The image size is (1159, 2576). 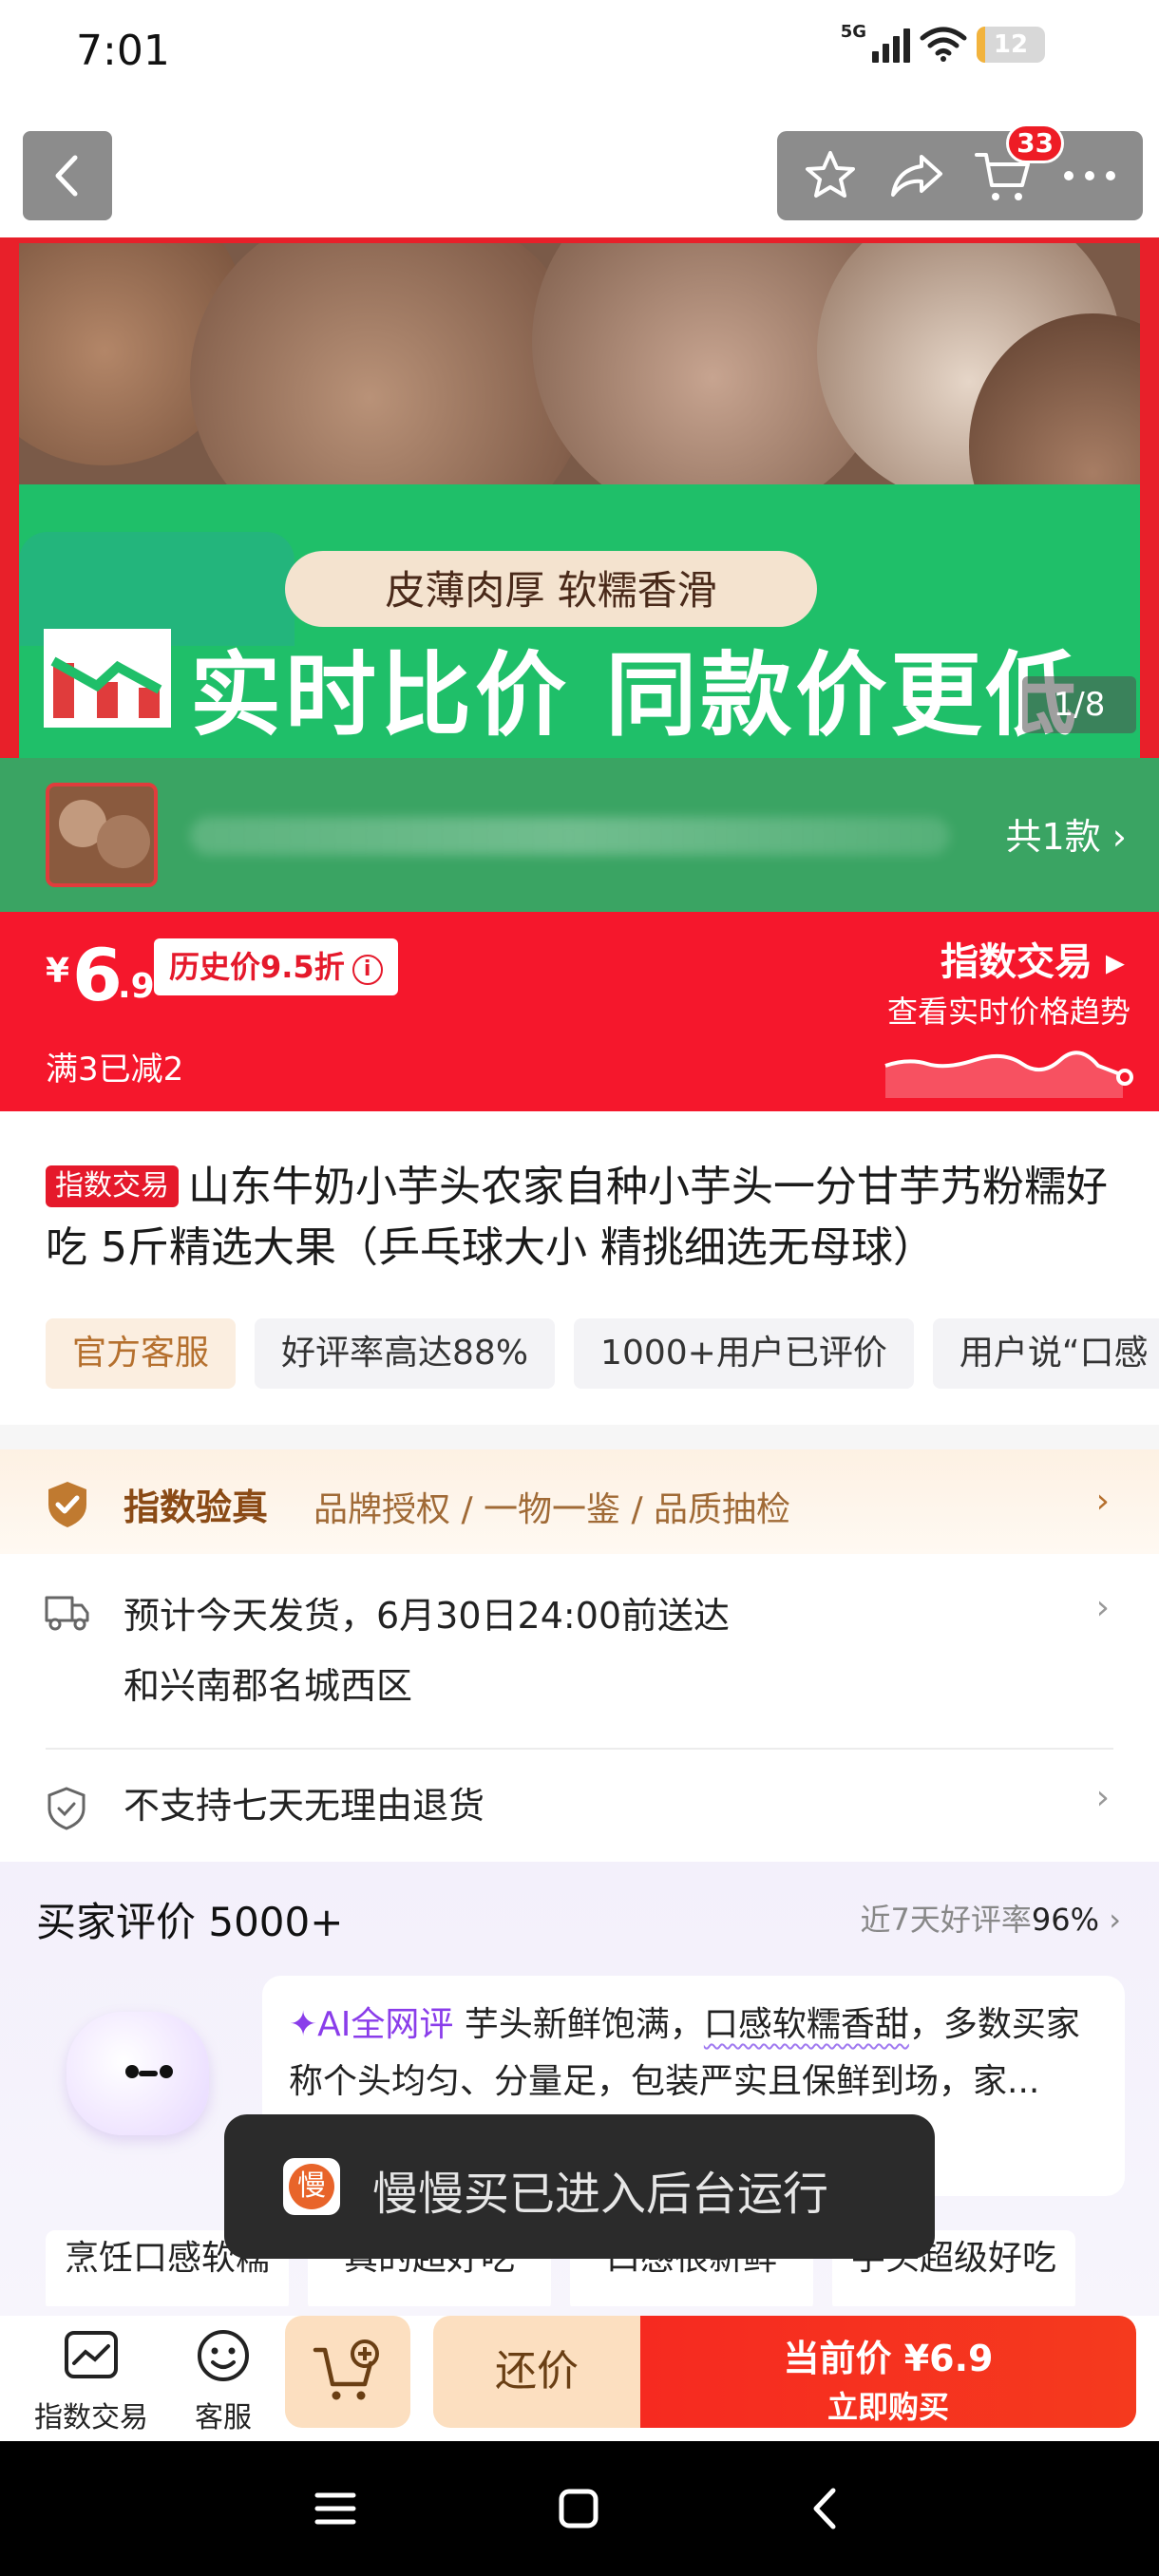 I want to click on back-arrow-icon, so click(x=824, y=2508).